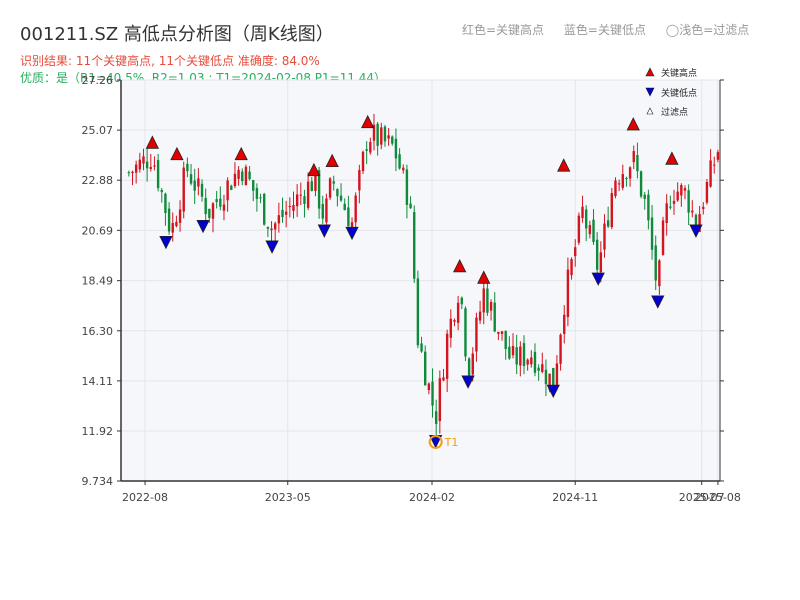 This screenshot has width=800, height=600. I want to click on legend-box-high-label: 关键高点, so click(679, 73).